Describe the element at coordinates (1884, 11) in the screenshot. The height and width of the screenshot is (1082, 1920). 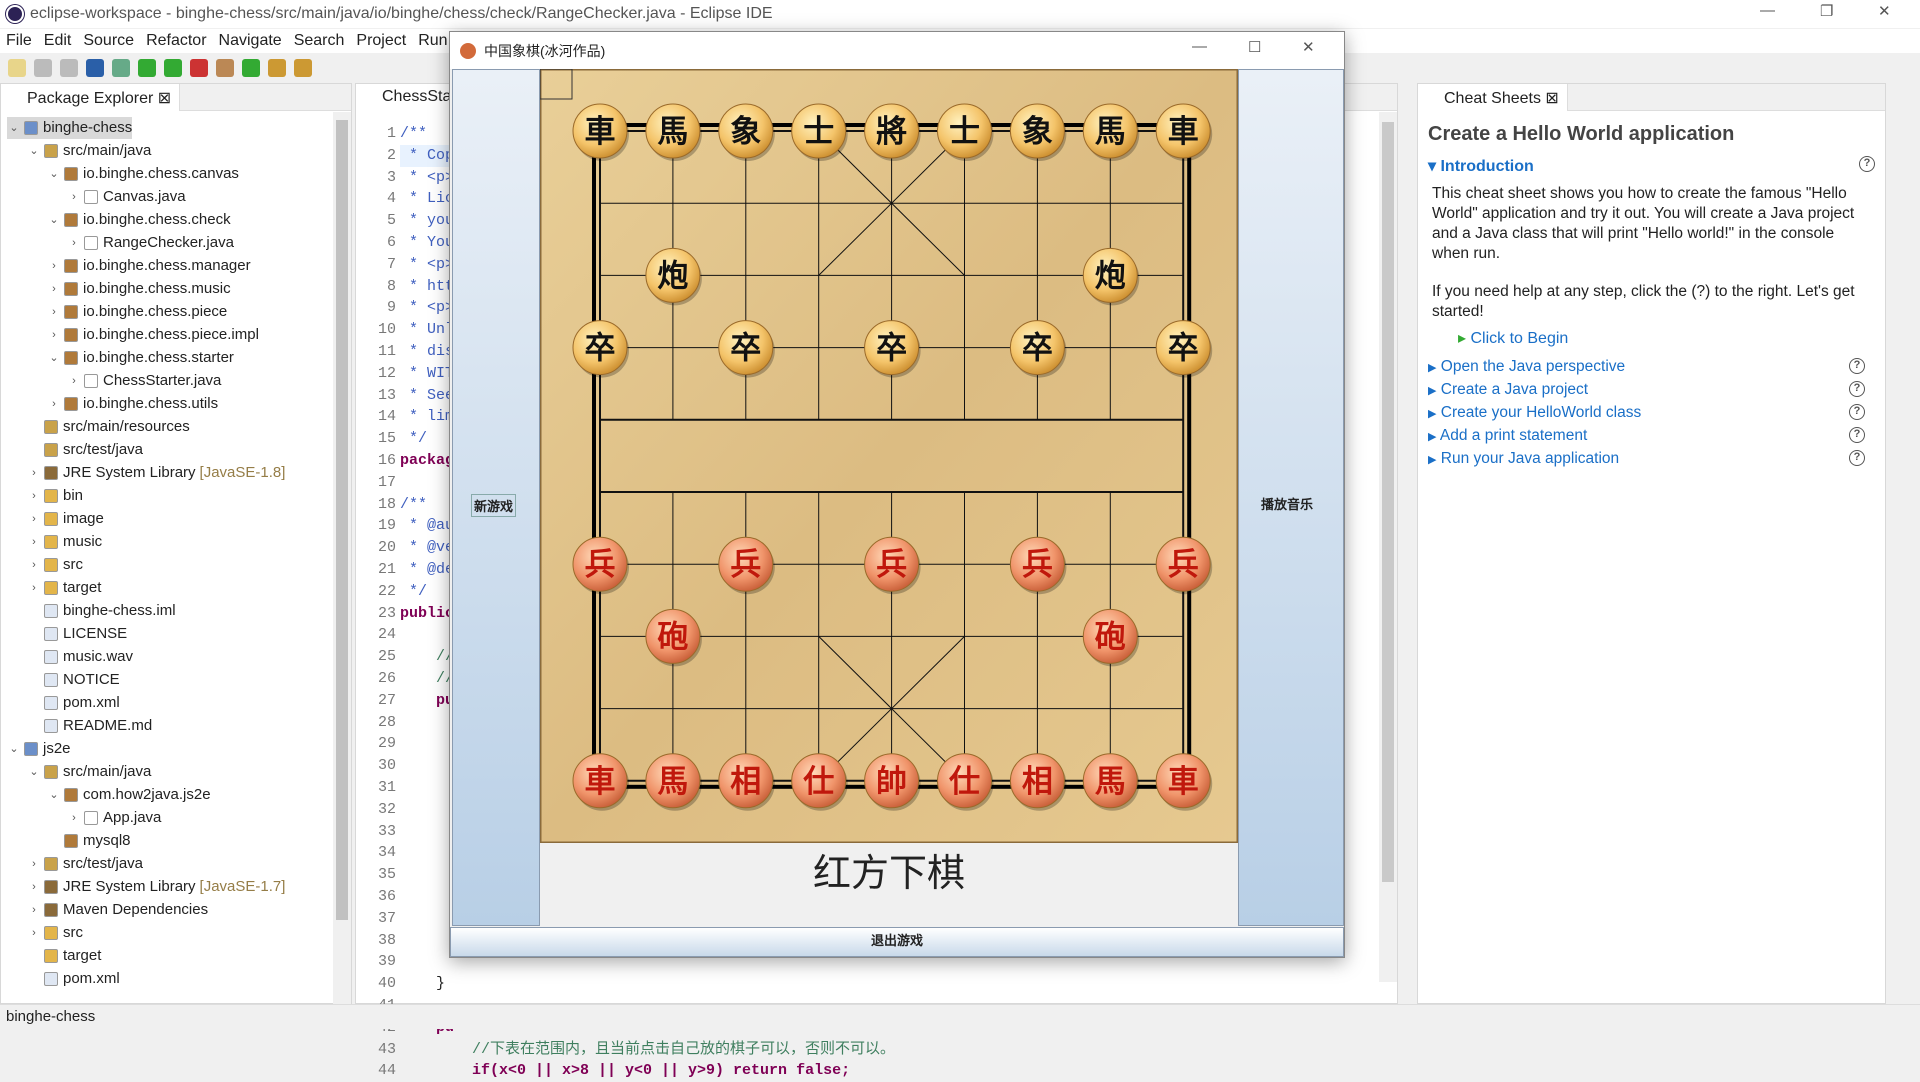
I see `close-button: ✕` at that location.